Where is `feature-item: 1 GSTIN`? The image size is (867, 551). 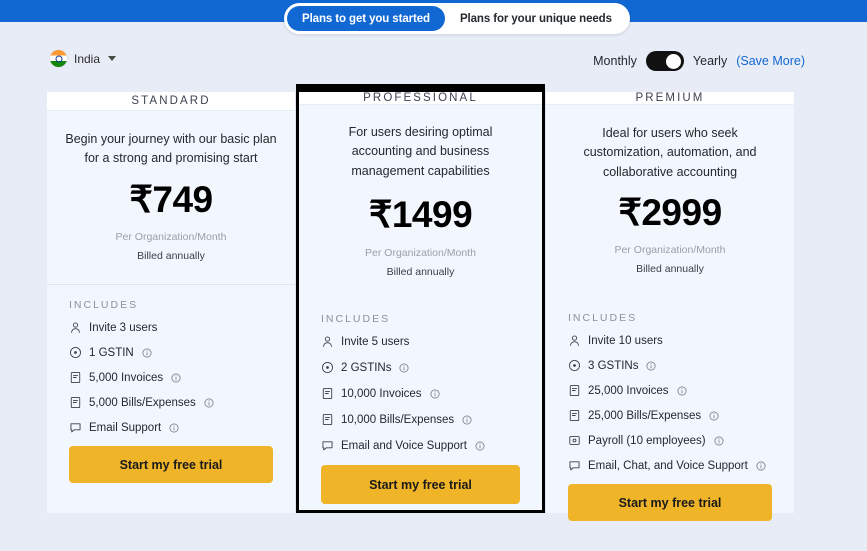 feature-item: 1 GSTIN is located at coordinates (182, 352).